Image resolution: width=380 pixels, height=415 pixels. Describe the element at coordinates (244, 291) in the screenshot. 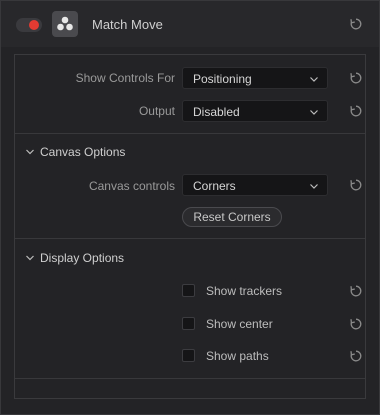

I see `show-trackers-label: Show trackers` at that location.